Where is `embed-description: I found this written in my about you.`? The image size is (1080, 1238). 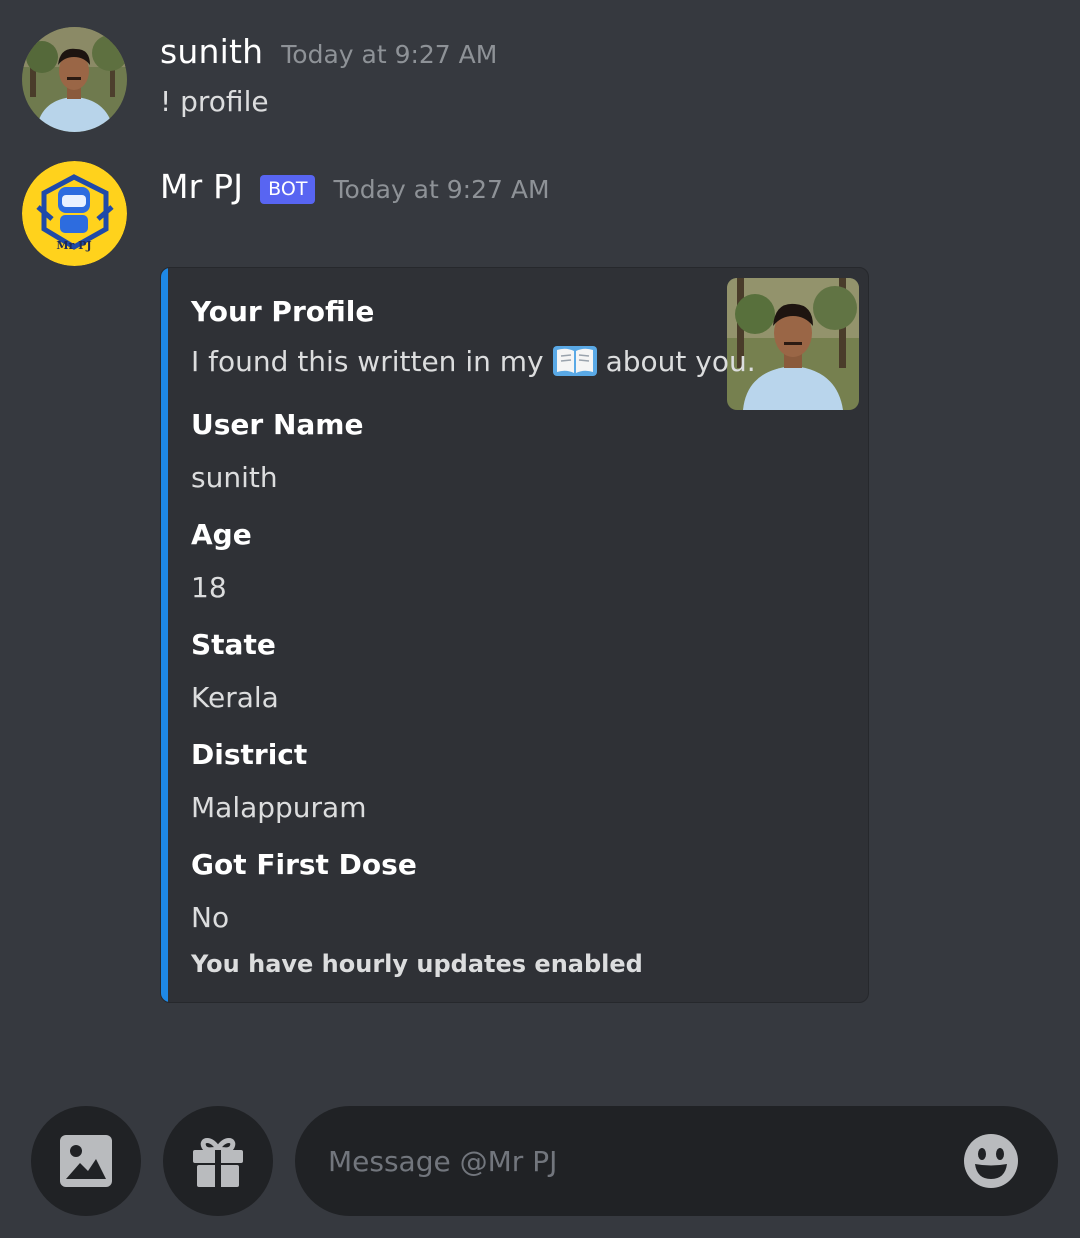
embed-description: I found this written in my about you. is located at coordinates (473, 361).